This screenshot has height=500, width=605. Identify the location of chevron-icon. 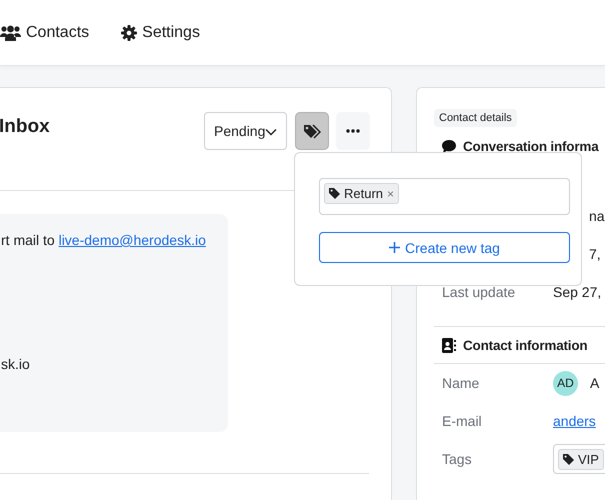
(271, 132).